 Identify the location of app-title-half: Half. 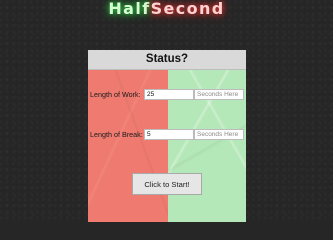
(129, 9).